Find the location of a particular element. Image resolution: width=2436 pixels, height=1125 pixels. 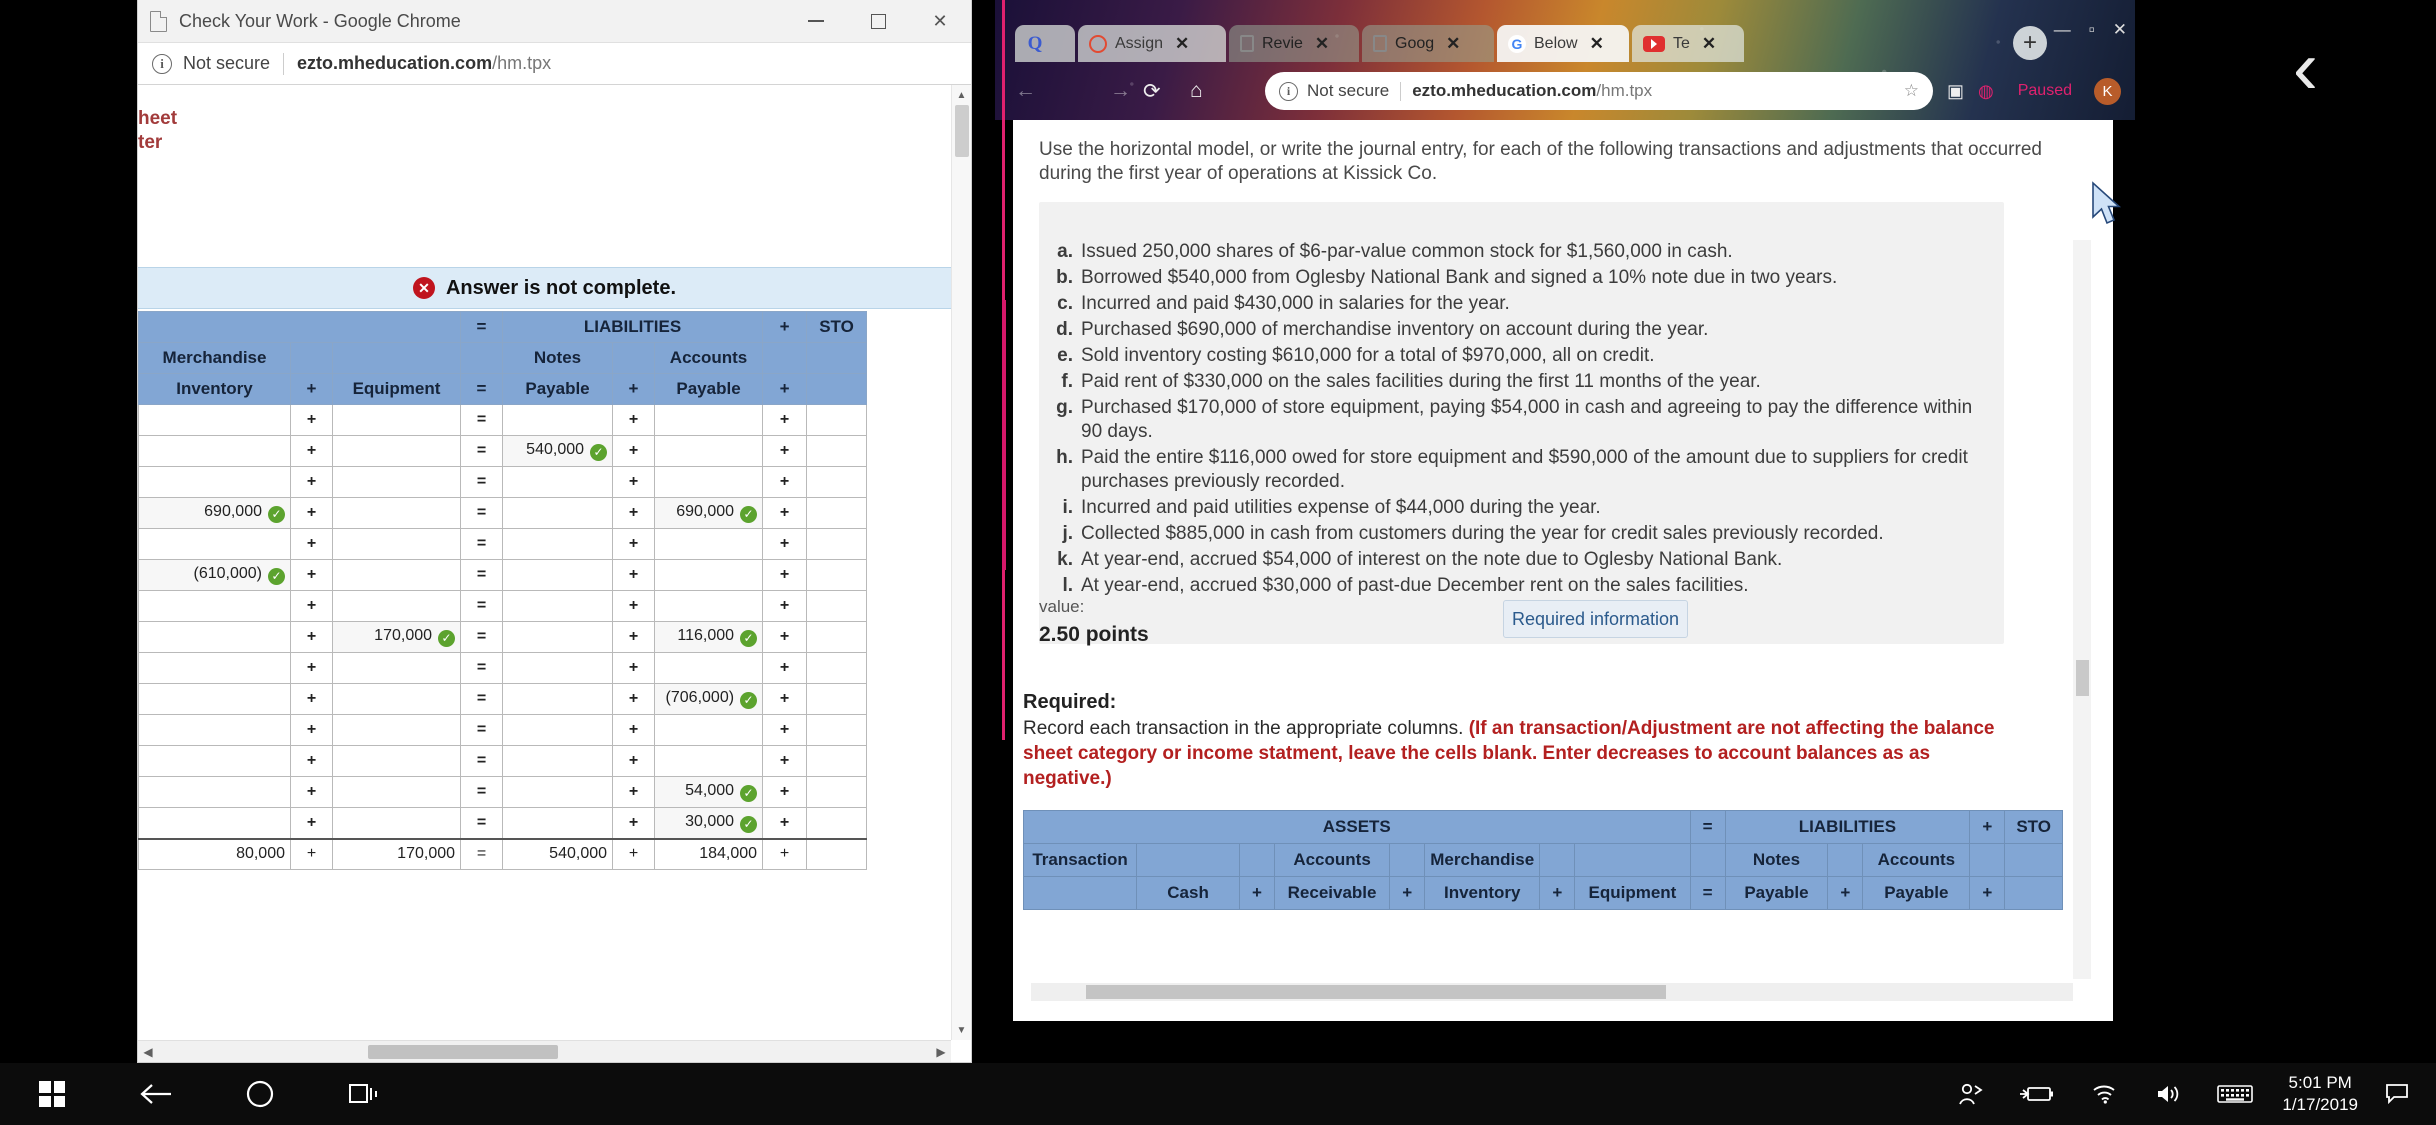

keyboard-icon is located at coordinates (2235, 1094).